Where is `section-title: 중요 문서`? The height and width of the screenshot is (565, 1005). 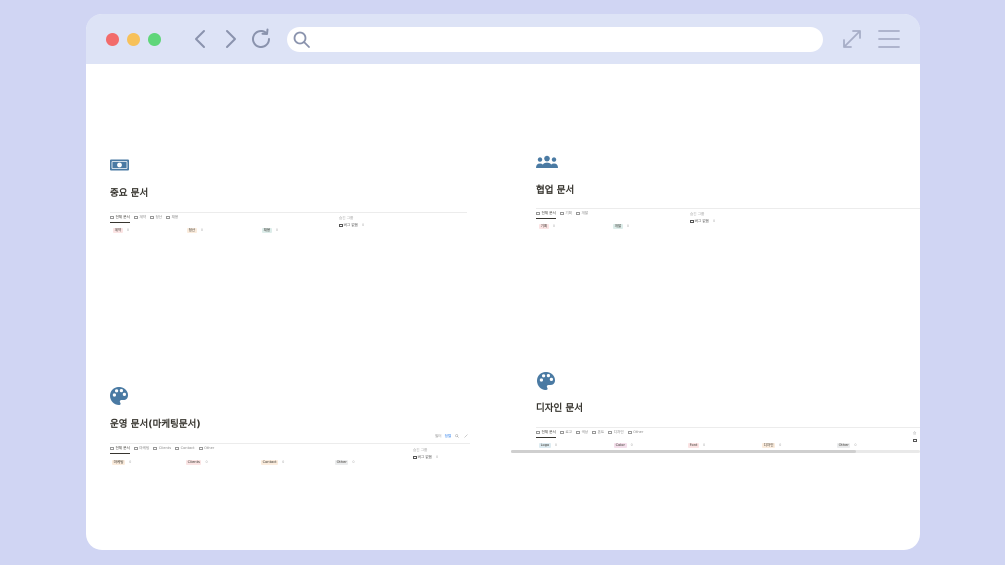
section-title: 중요 문서 is located at coordinates (129, 193).